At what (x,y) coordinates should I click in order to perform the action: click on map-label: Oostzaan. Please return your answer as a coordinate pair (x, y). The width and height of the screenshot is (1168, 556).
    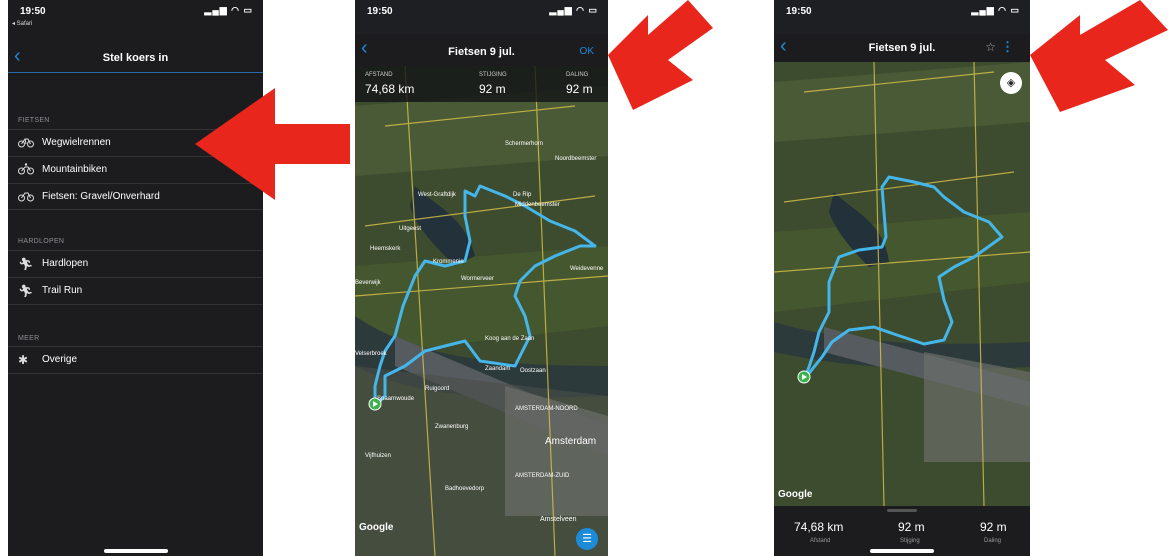
    Looking at the image, I should click on (533, 371).